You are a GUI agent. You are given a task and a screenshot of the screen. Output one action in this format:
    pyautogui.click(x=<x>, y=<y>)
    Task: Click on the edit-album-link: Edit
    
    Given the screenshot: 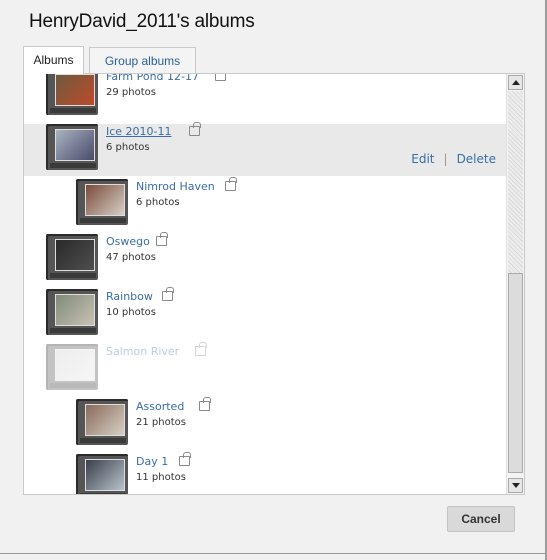 What is the action you would take?
    pyautogui.click(x=422, y=159)
    